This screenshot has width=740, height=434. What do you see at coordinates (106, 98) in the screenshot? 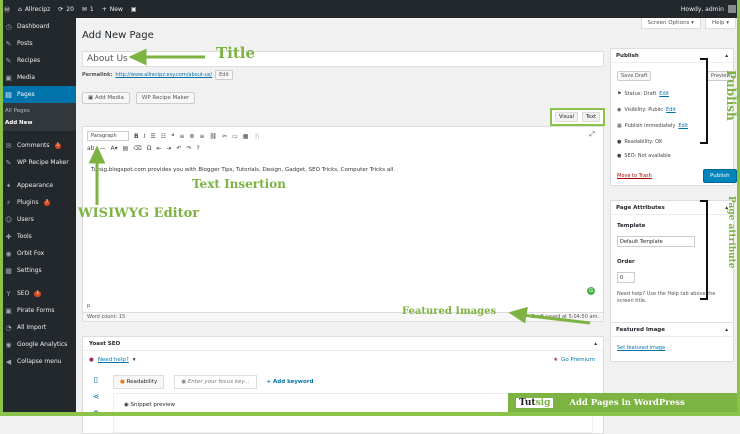
I see `add-media-button: ▣ Add Media` at bounding box center [106, 98].